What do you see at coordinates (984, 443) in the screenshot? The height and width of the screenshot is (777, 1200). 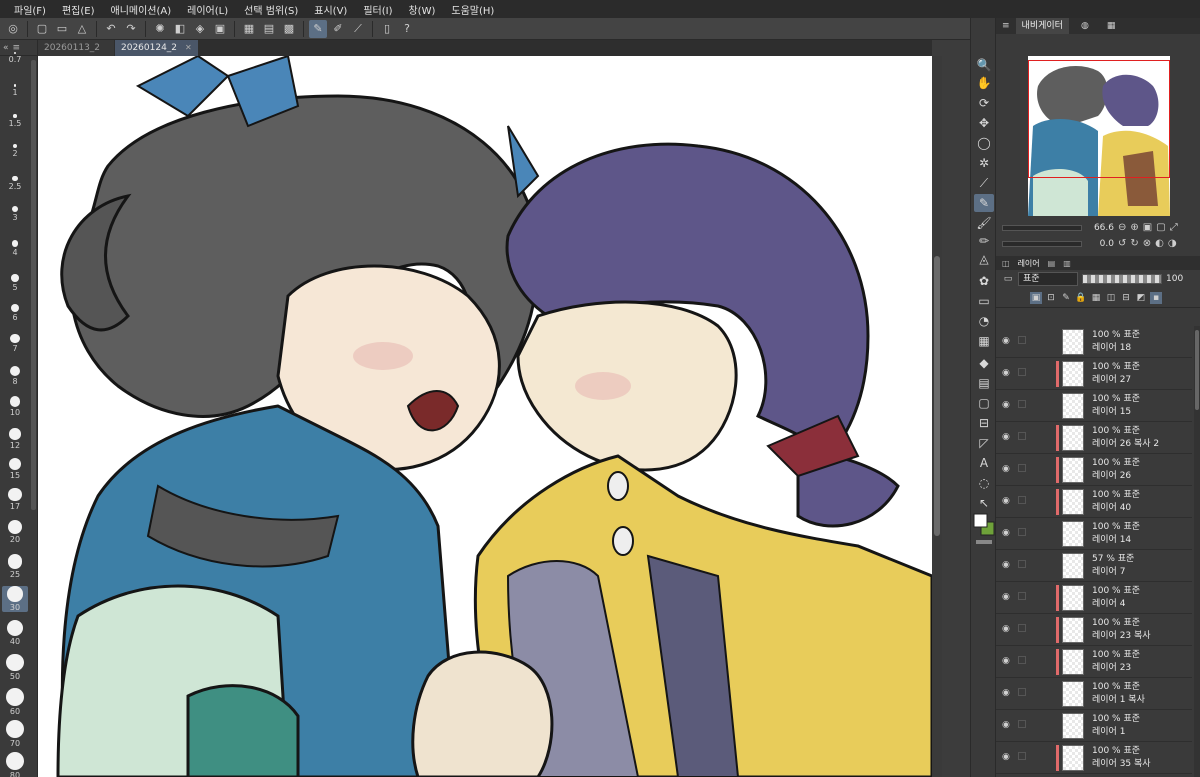 I see `ruler-tool-icon: ◸` at bounding box center [984, 443].